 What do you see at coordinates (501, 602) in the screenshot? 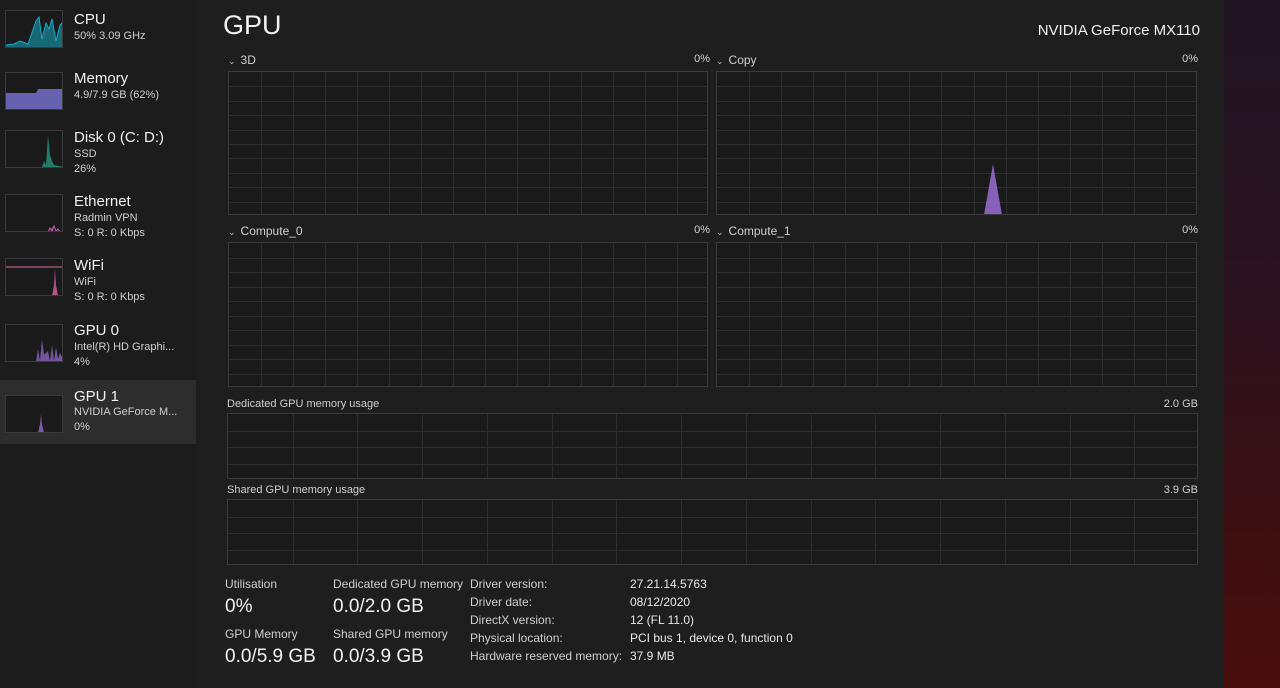
I see `driver-date-key: Driver date:` at bounding box center [501, 602].